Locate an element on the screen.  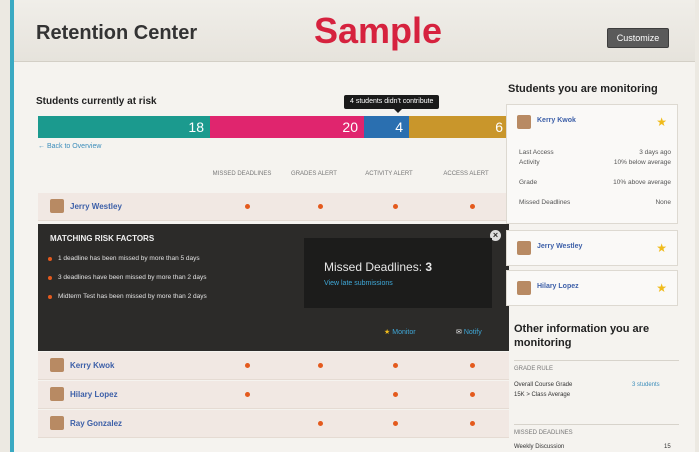
missed-deadlines-header: MISSED DEADLINES is located at coordinates (543, 433).